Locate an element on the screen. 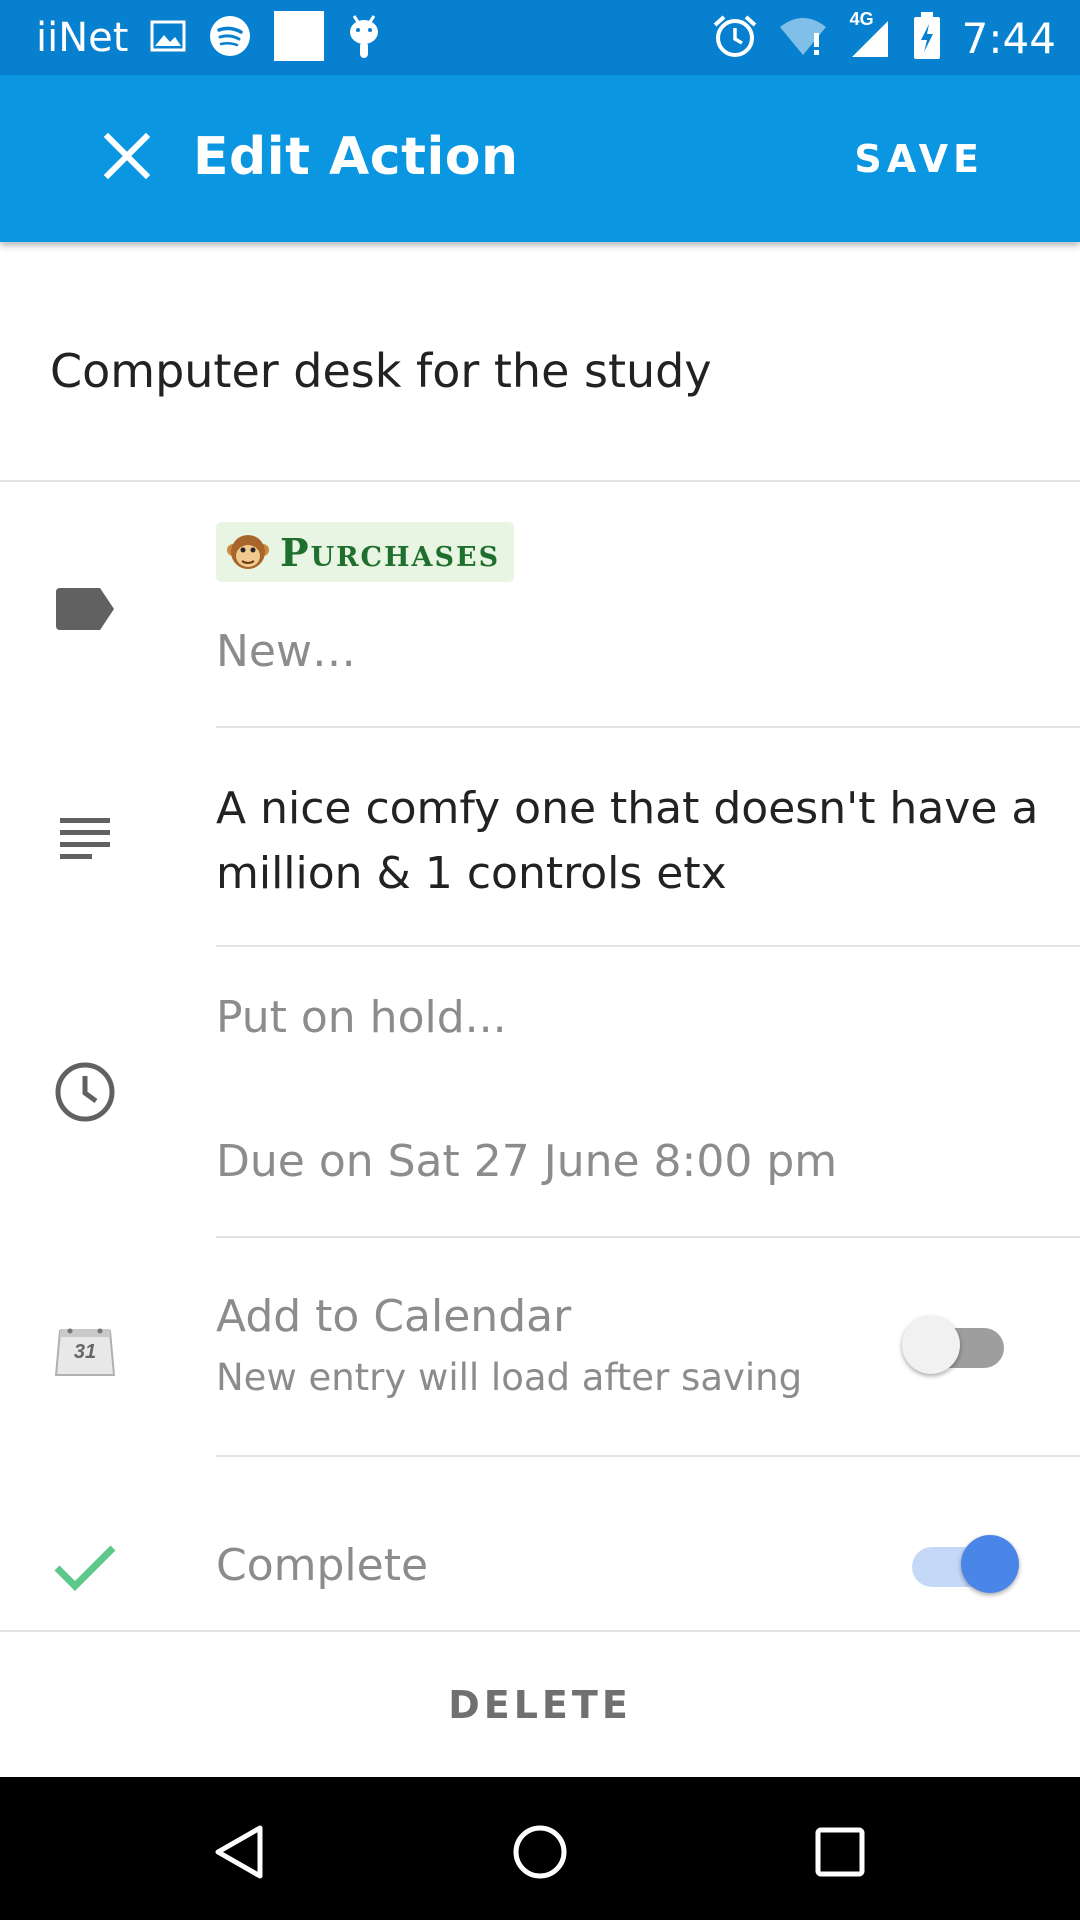 The height and width of the screenshot is (1920, 1080). clock: 7:44 is located at coordinates (1008, 38).